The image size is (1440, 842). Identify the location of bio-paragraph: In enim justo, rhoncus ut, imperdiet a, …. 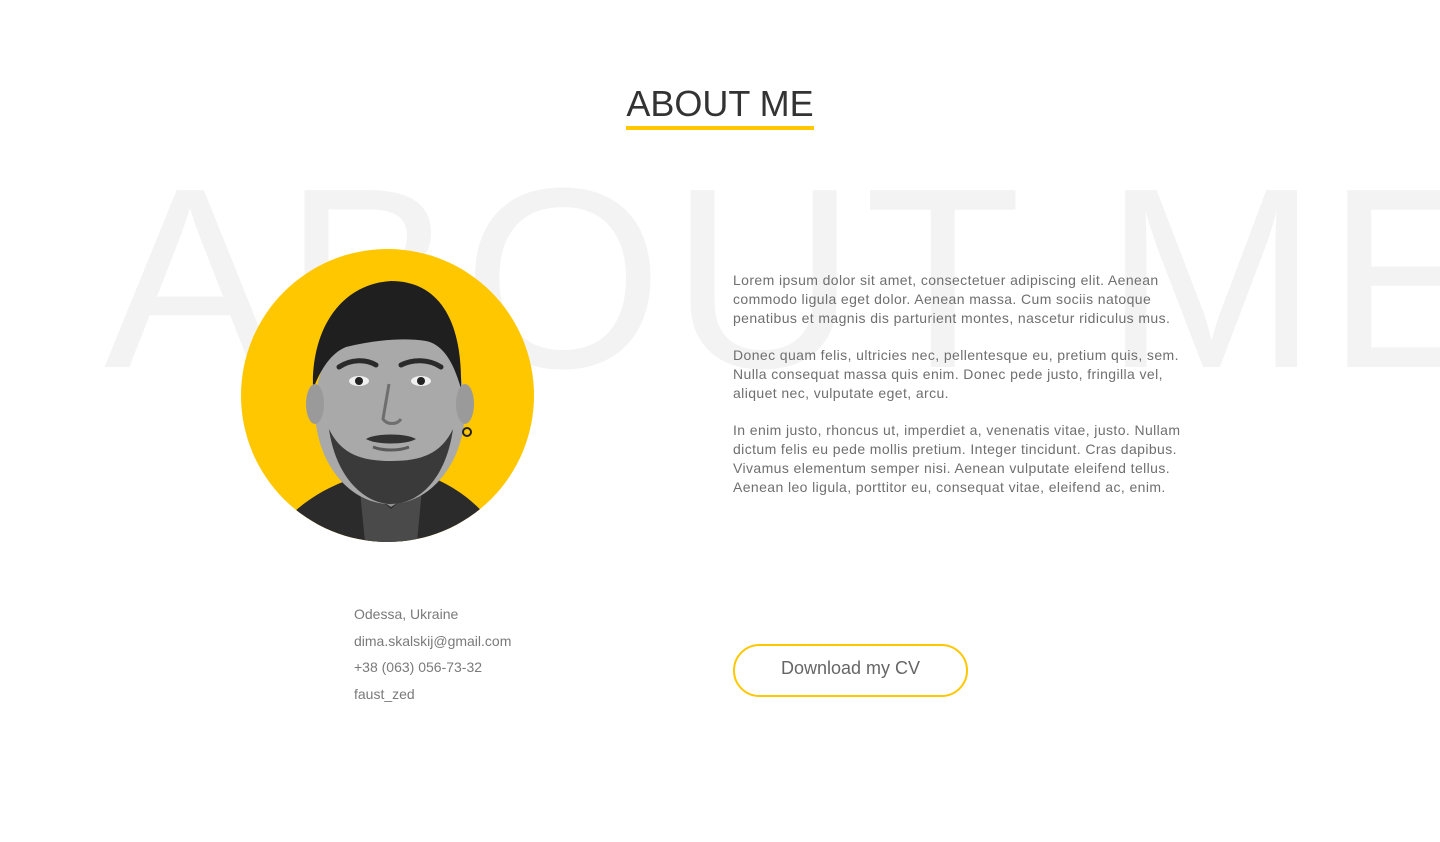
(957, 458).